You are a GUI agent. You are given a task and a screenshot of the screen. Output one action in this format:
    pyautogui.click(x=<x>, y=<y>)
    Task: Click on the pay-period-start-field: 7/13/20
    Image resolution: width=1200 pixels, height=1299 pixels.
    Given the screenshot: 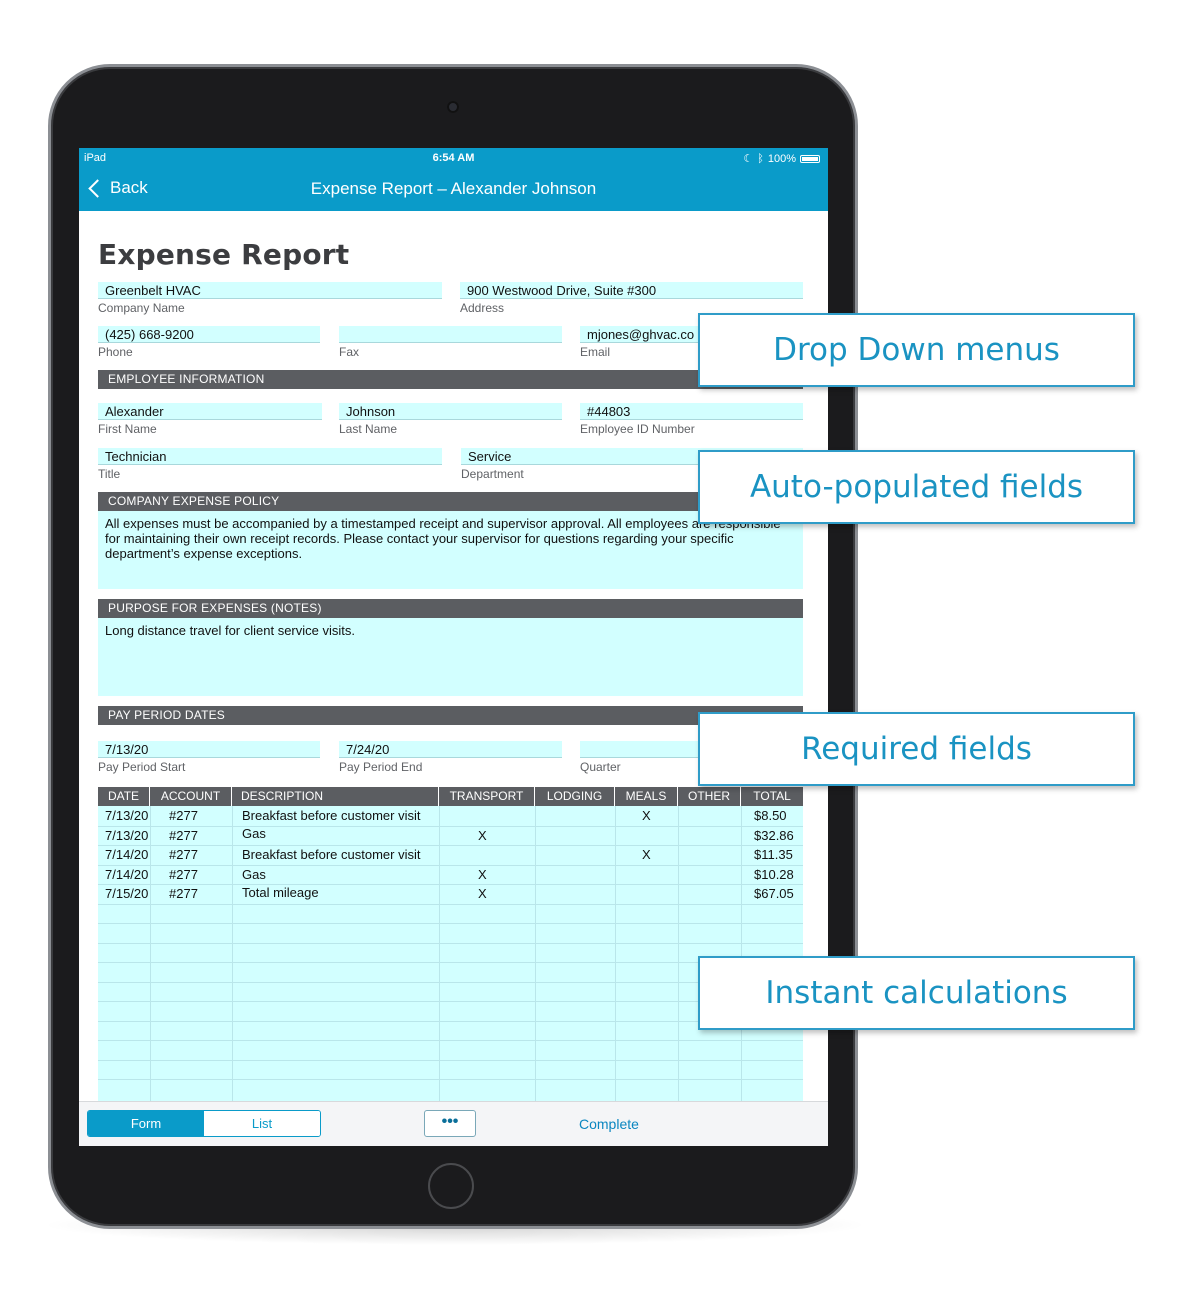 What is the action you would take?
    pyautogui.click(x=209, y=749)
    